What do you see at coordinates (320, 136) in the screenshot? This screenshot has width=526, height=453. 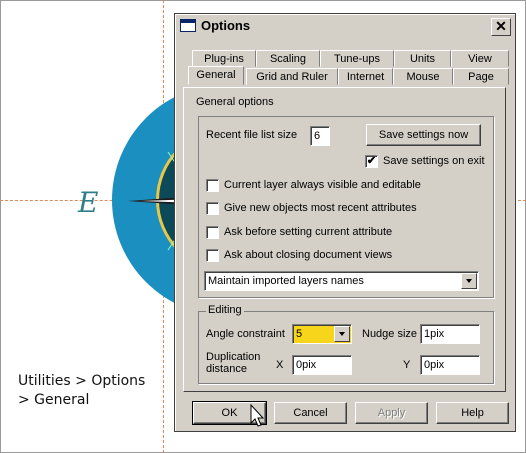 I see `recent-files-input: 6` at bounding box center [320, 136].